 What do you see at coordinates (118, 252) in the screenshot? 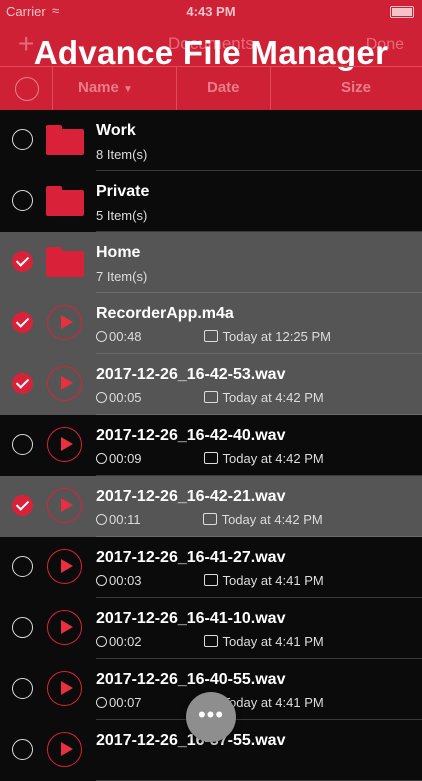
I see `row-title: Home` at bounding box center [118, 252].